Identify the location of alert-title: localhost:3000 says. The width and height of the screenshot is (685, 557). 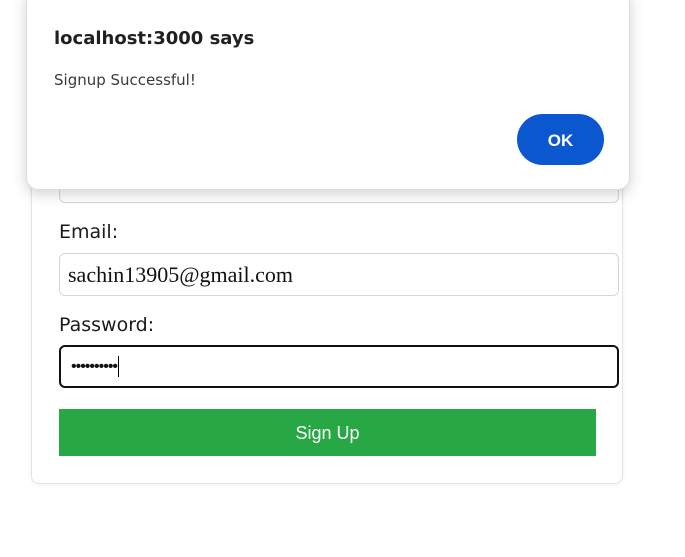
(154, 38).